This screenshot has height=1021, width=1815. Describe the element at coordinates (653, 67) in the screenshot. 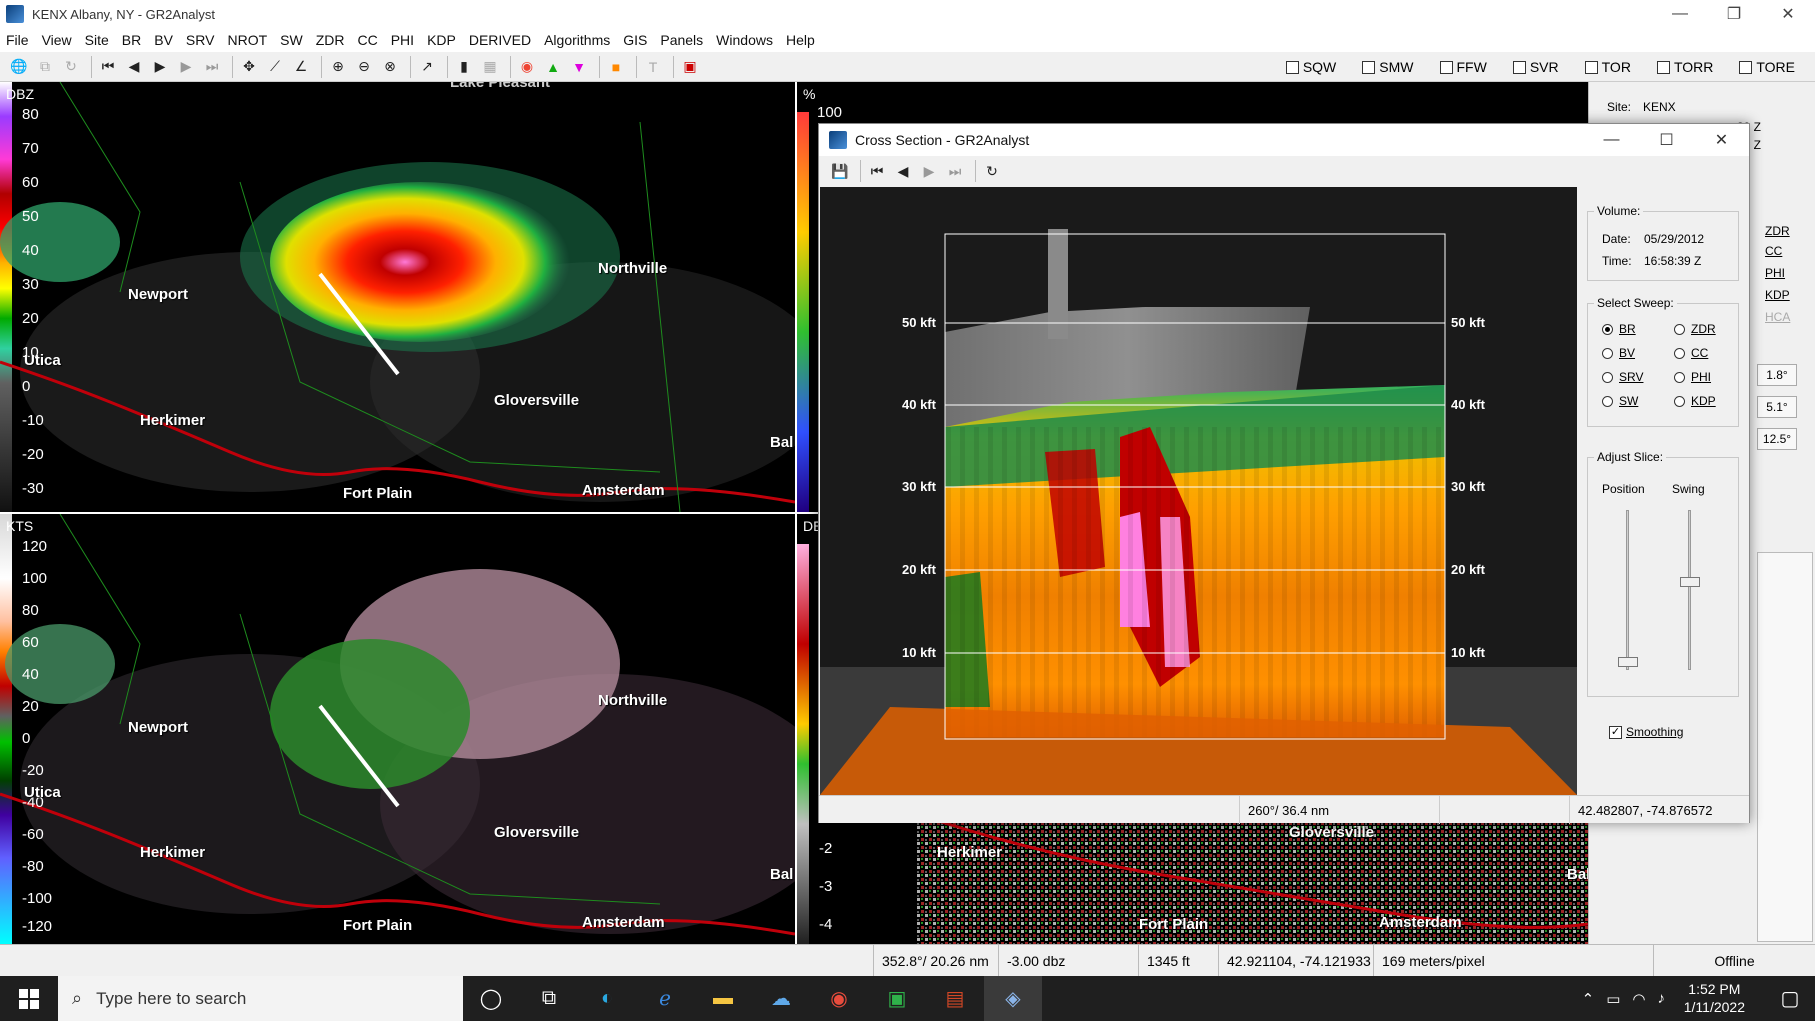

I see `text-icon: T` at that location.